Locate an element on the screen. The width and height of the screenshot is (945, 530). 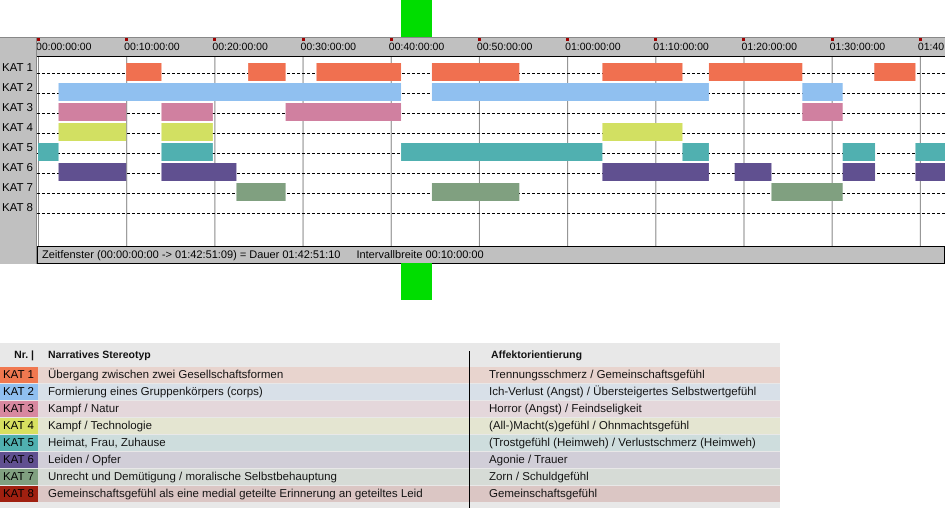
category-code: KAT 3 is located at coordinates (19, 409).